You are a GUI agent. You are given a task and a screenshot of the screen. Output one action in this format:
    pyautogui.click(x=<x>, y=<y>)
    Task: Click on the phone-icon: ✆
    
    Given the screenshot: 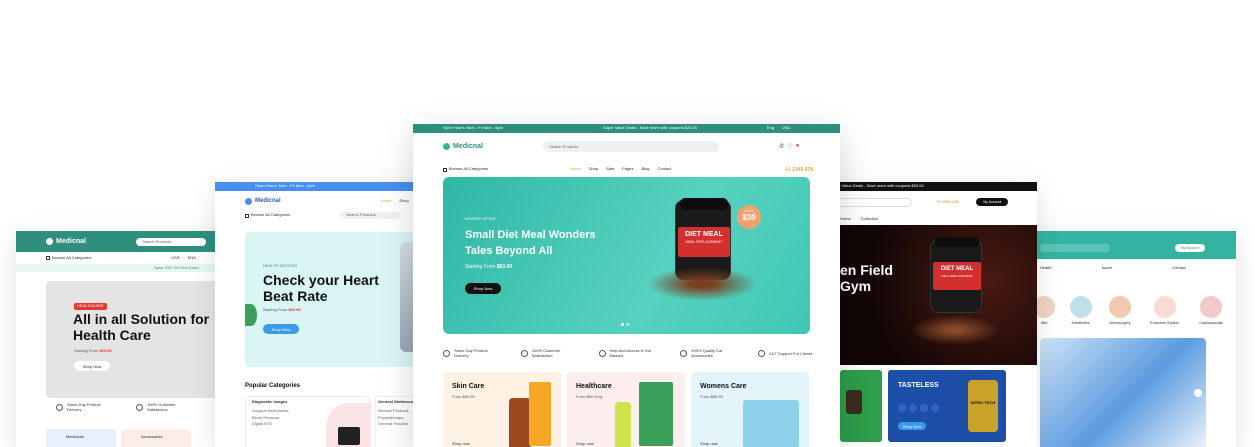 What is the action you would take?
    pyautogui.click(x=781, y=146)
    